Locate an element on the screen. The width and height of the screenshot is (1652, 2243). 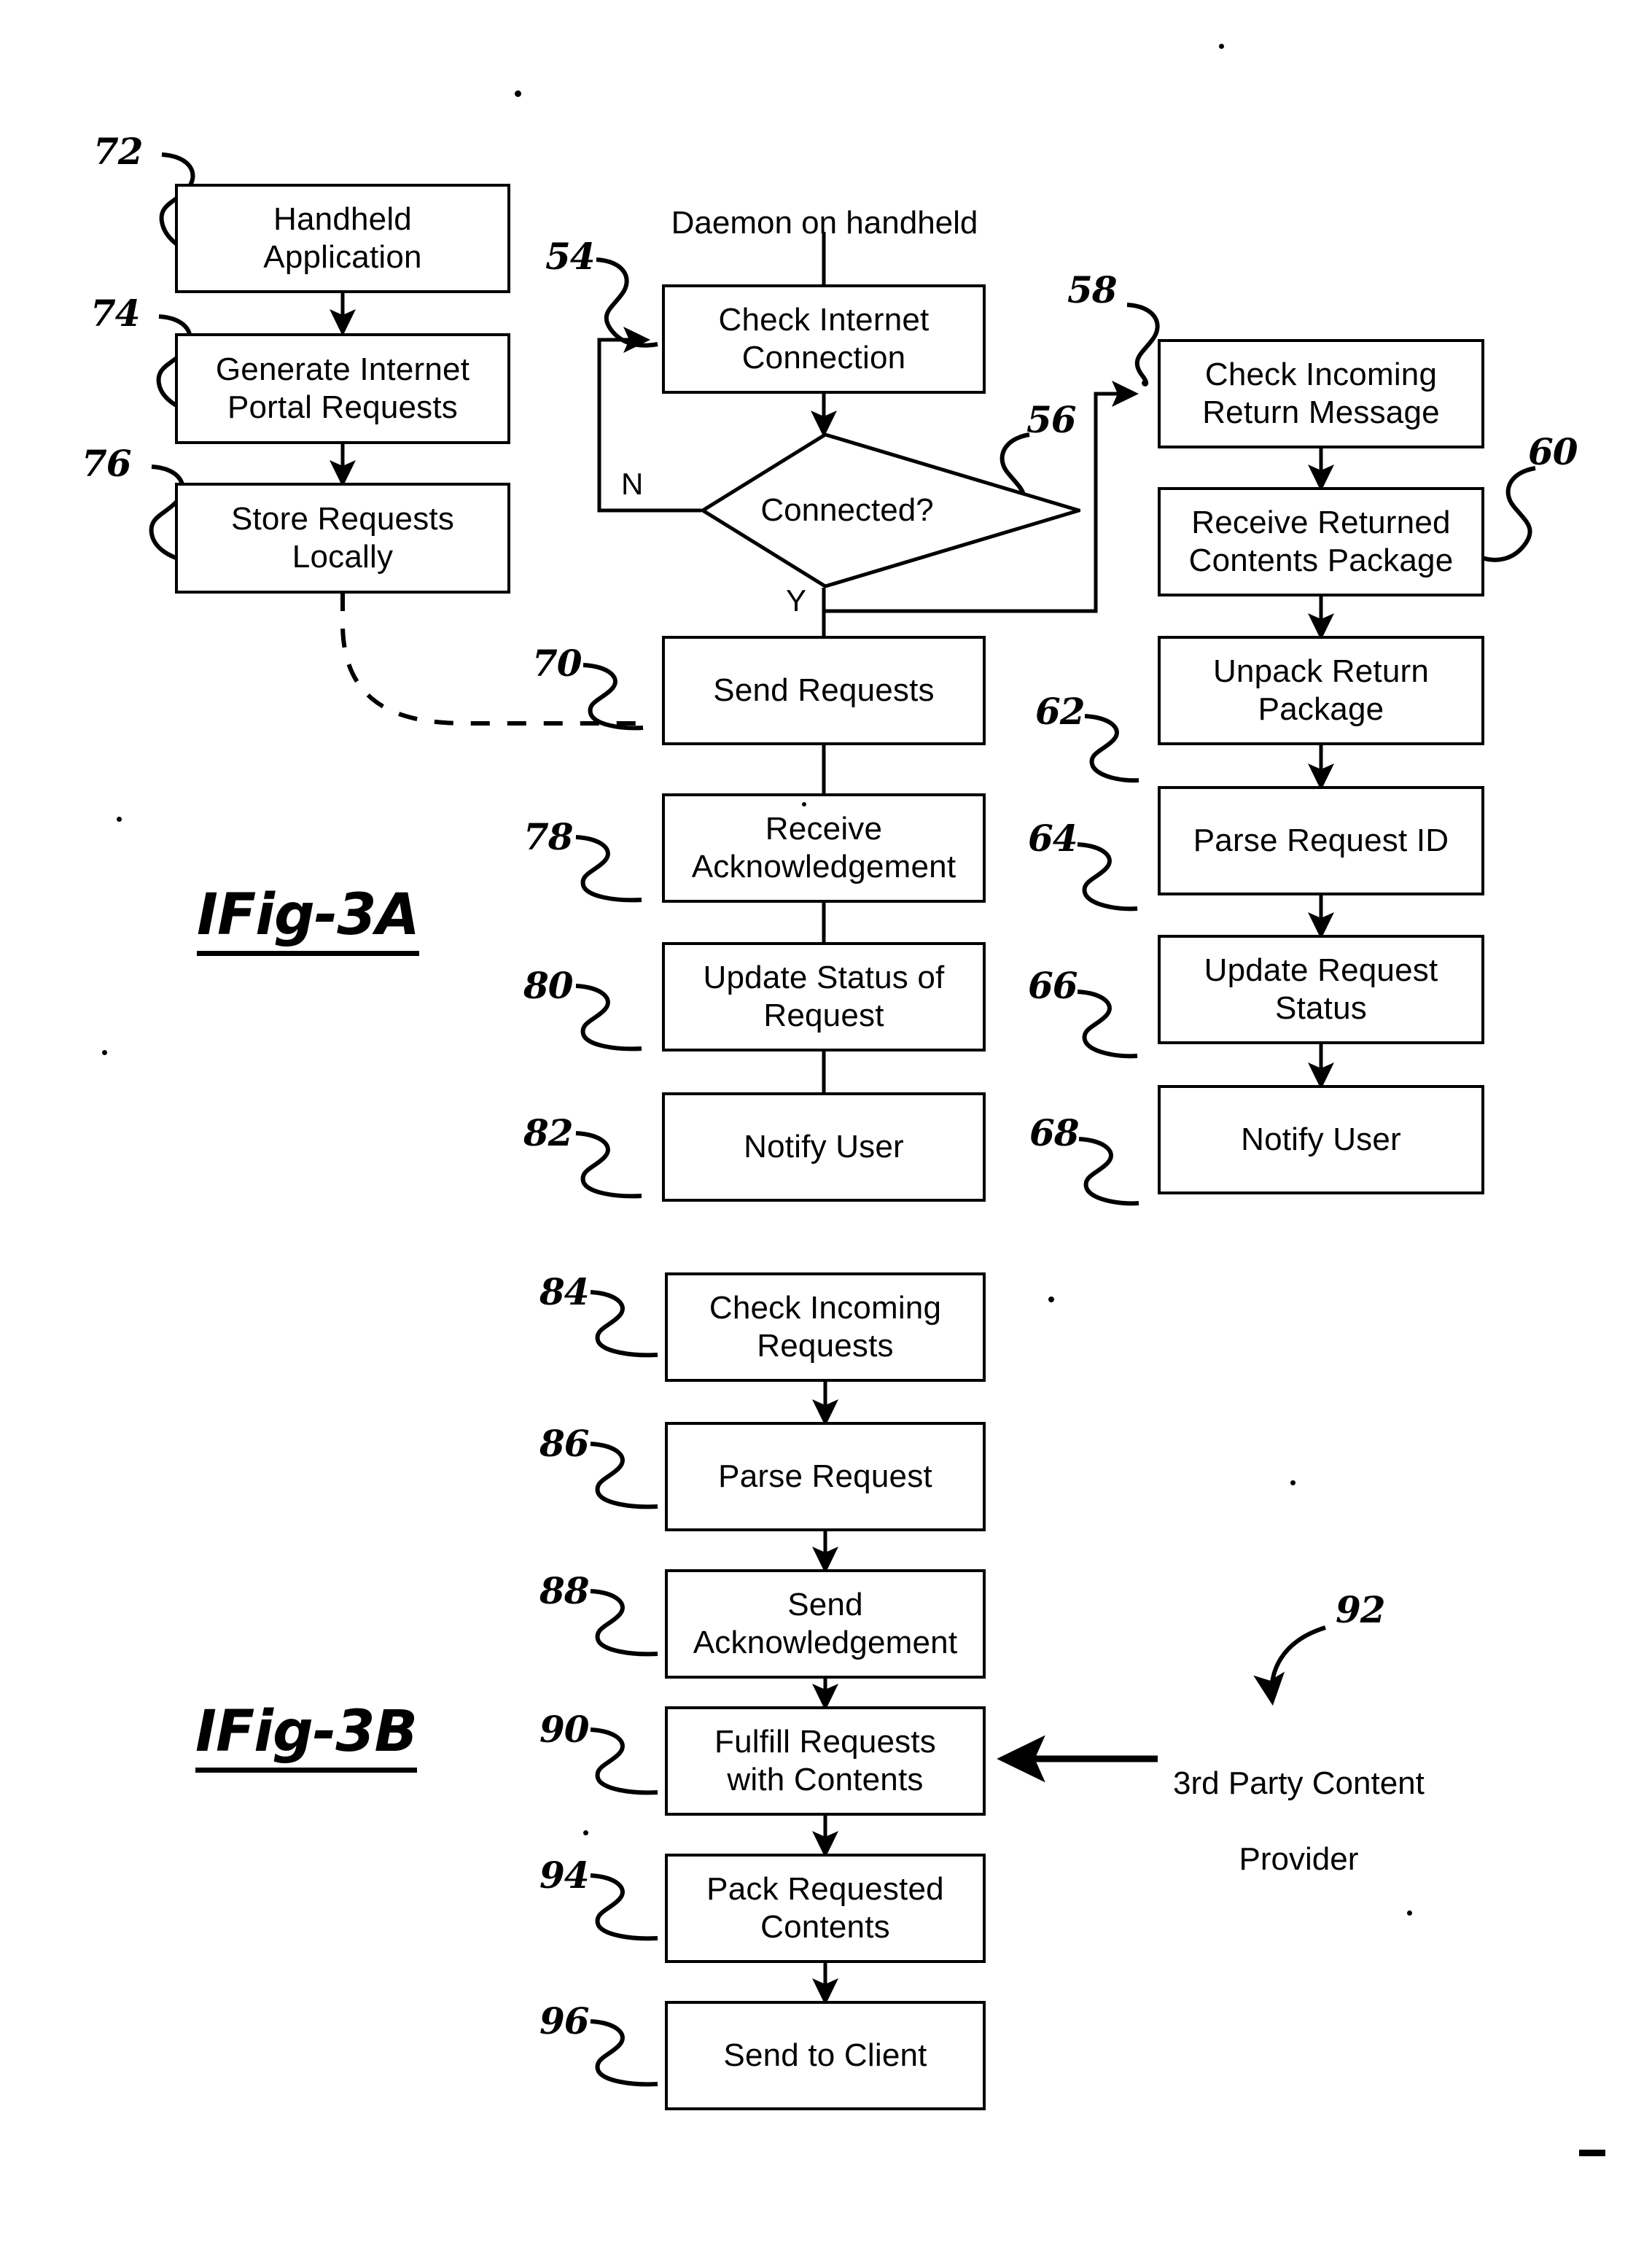
node-line-1: Check Internet is located at coordinates (824, 320).